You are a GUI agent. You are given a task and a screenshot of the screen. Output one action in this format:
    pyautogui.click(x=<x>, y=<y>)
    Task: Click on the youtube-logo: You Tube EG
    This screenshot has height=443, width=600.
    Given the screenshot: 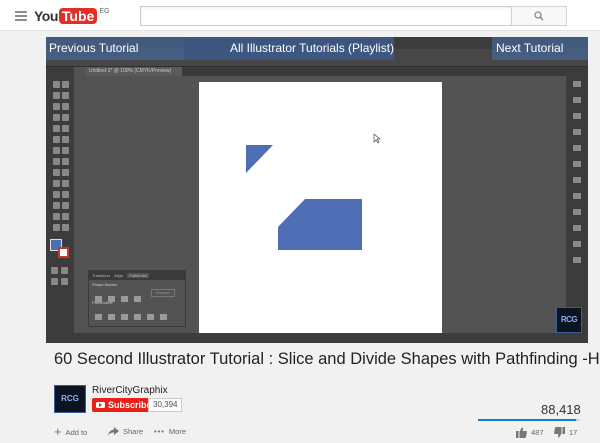 What is the action you would take?
    pyautogui.click(x=71, y=16)
    